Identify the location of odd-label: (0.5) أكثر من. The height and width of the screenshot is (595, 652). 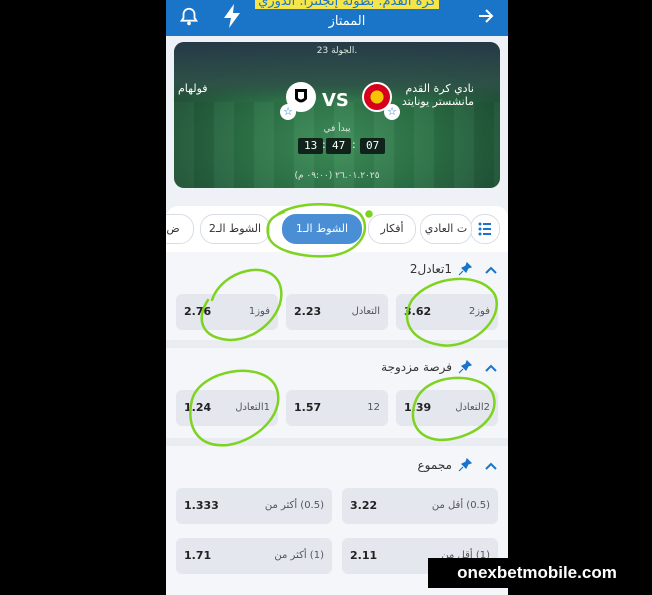
(294, 505).